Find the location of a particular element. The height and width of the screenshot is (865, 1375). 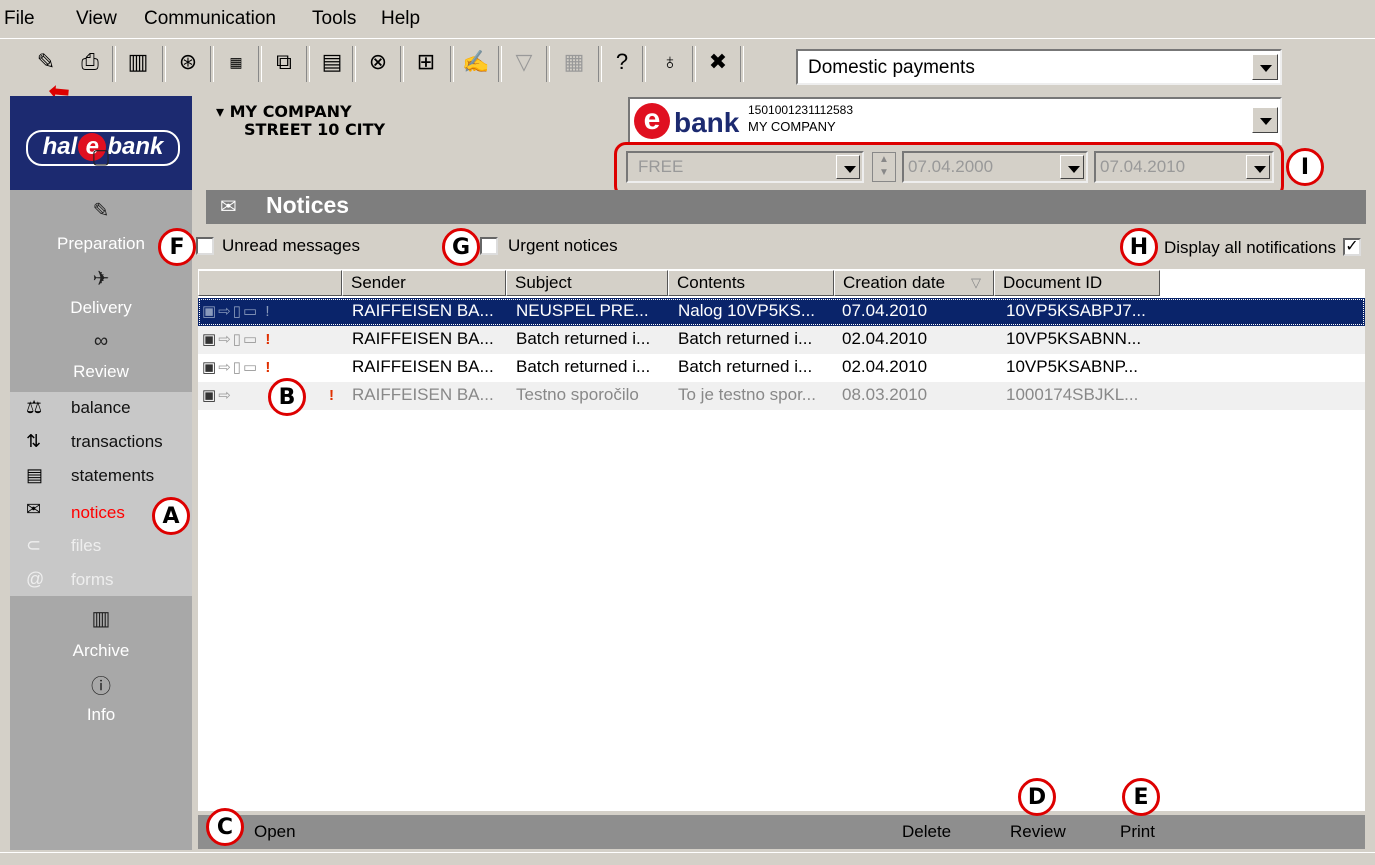

column-header-subject: Subject is located at coordinates (587, 283).